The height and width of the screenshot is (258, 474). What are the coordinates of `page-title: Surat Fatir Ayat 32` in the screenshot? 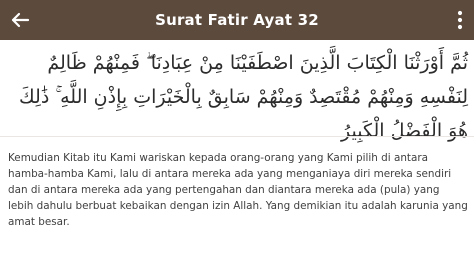 It's located at (237, 20).